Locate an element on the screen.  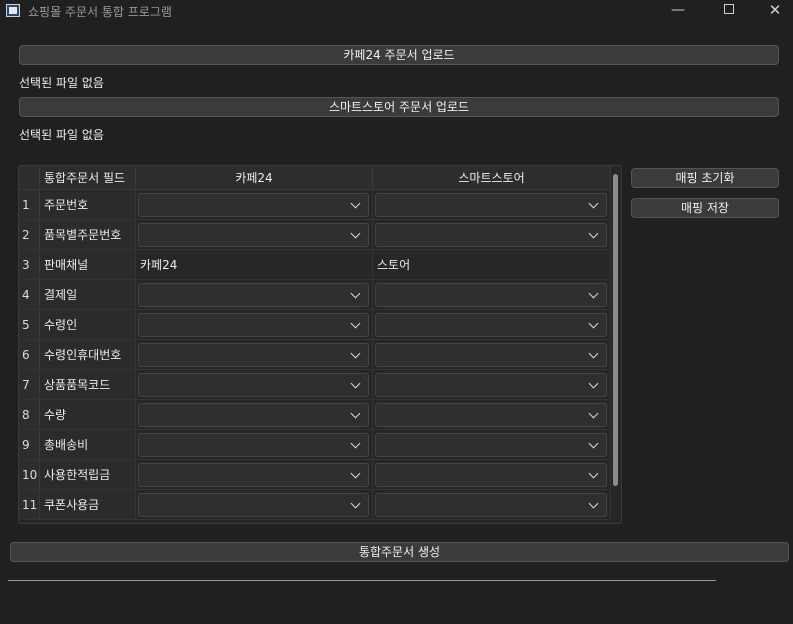
row-number: 7 is located at coordinates (29, 385).